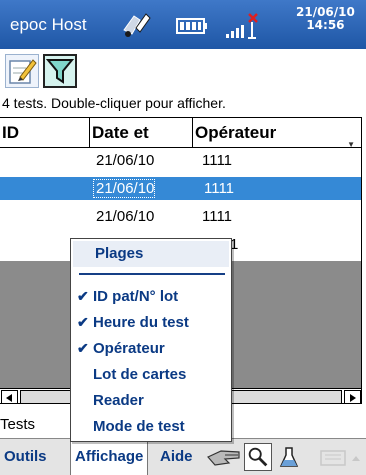 The image size is (366, 475). I want to click on popup-item-id-pat: ✔ ID pat/N° lot, so click(151, 297).